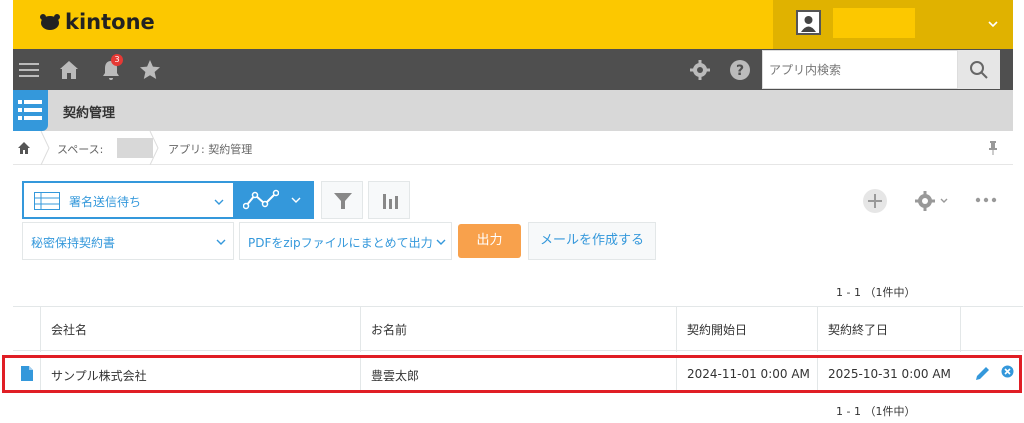 The width and height of the screenshot is (1024, 423). What do you see at coordinates (888, 374) in the screenshot?
I see `cell-end-date: 2025-10-31 0:00 AM` at bounding box center [888, 374].